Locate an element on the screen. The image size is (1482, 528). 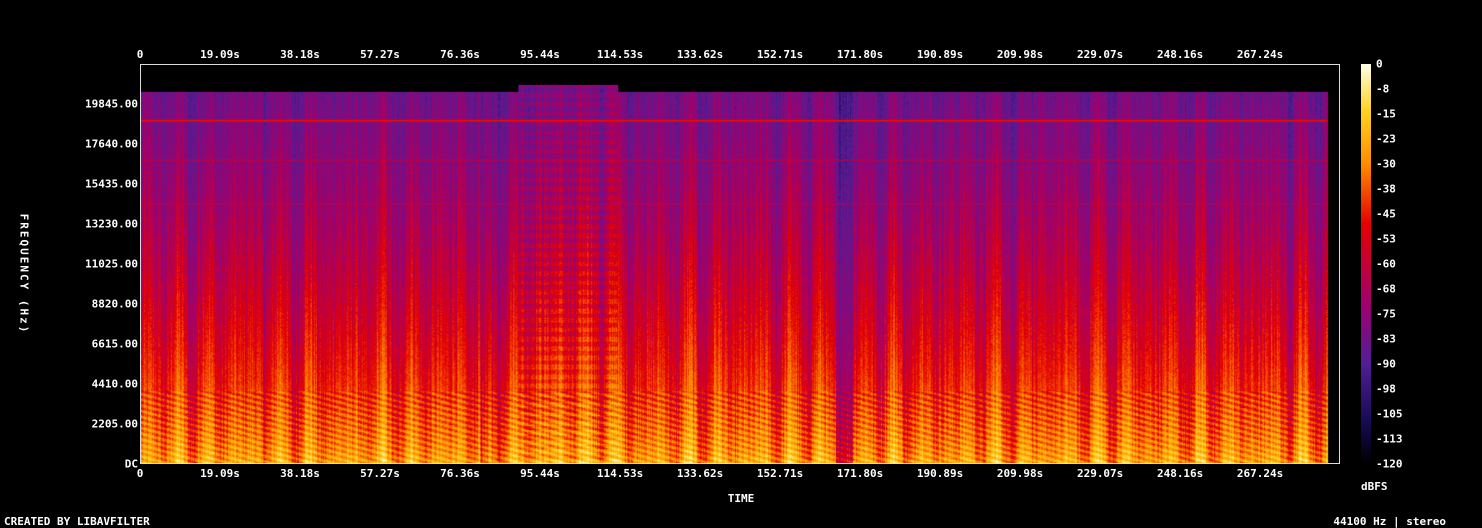
colorbar-tick-label: -8 is located at coordinates (1383, 89).